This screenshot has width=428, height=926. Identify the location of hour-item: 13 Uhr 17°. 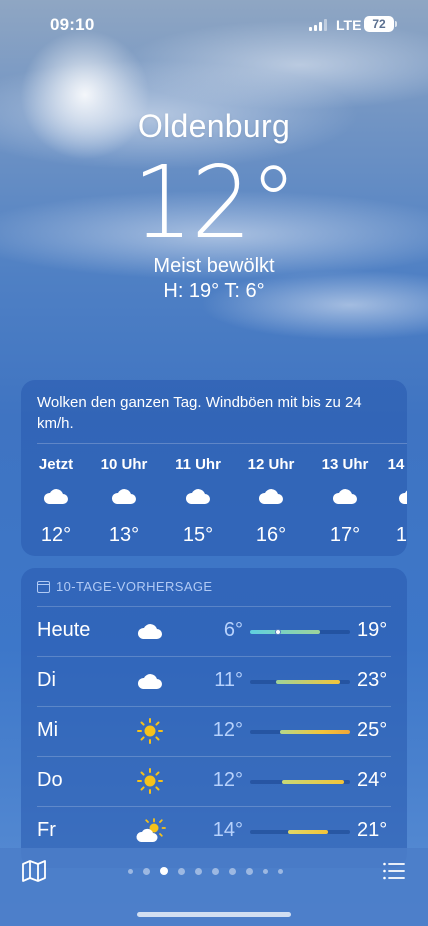
(345, 501).